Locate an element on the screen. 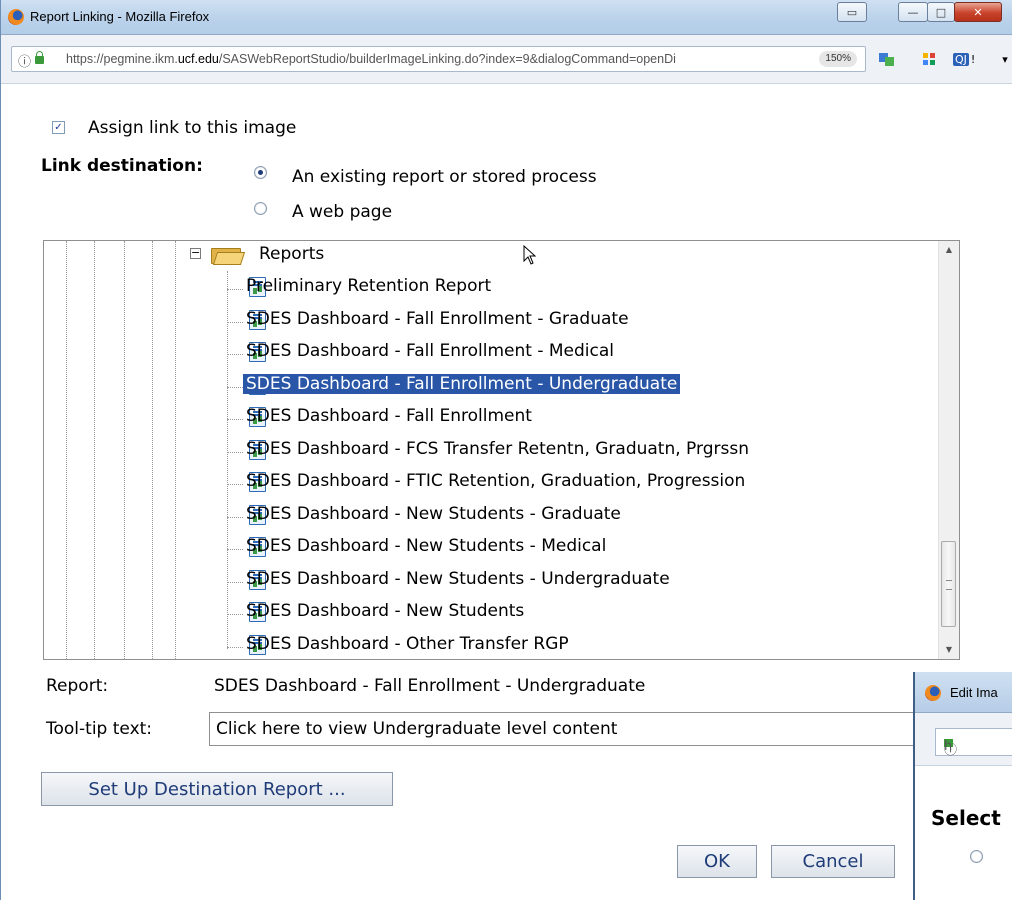 The height and width of the screenshot is (900, 1012). restore-icon: ▭ is located at coordinates (852, 12).